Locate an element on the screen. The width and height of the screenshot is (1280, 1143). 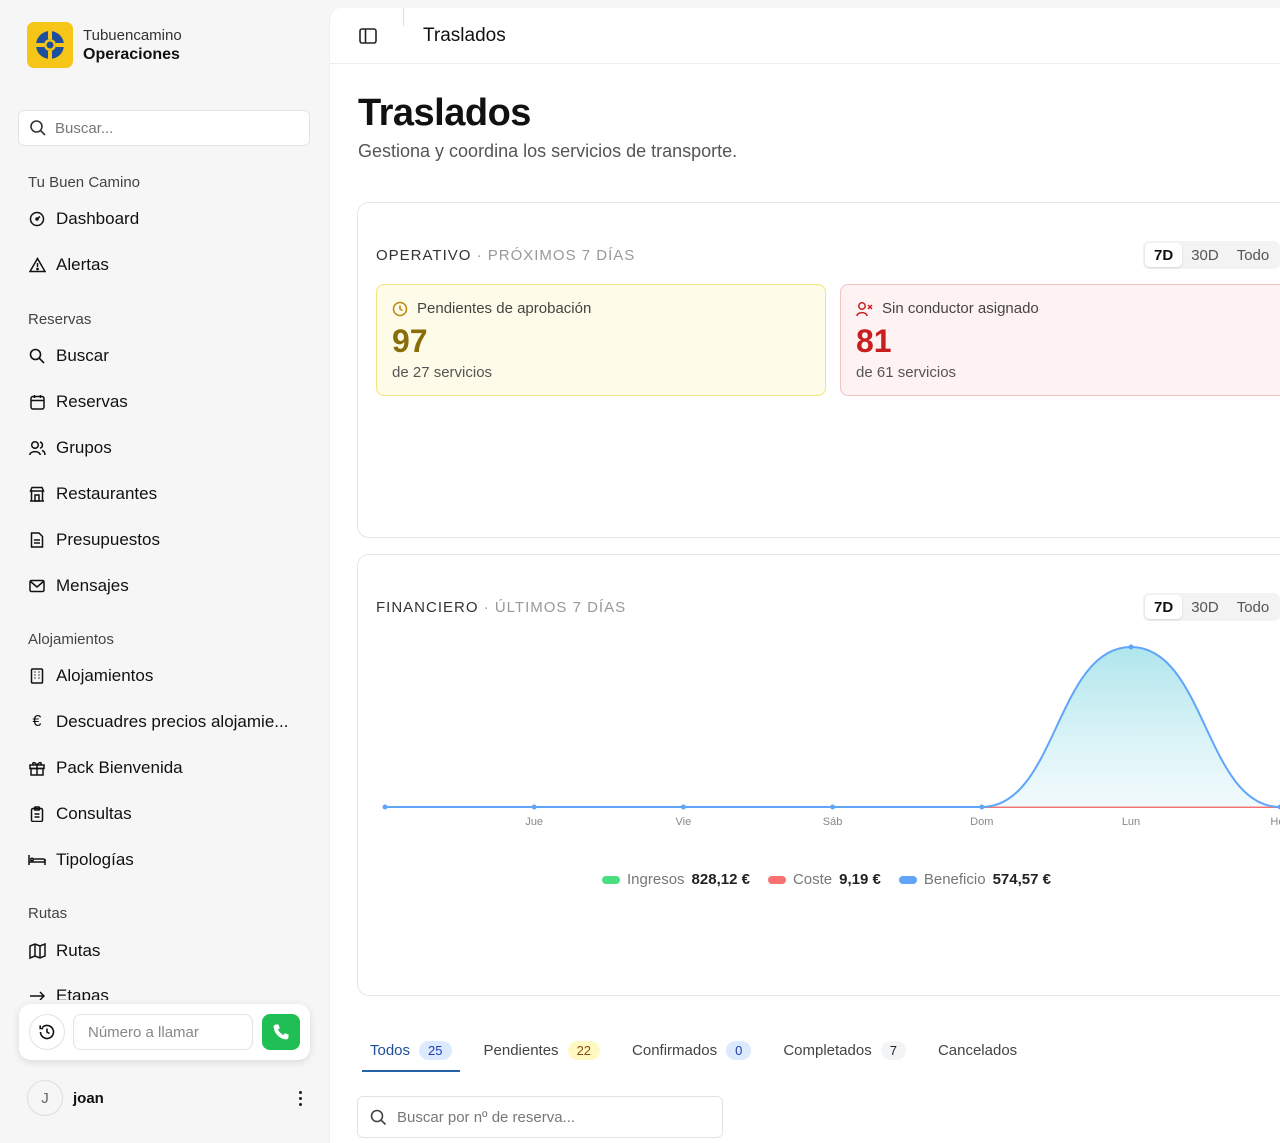
x-tick-label: Hoy is located at coordinates (1275, 822).